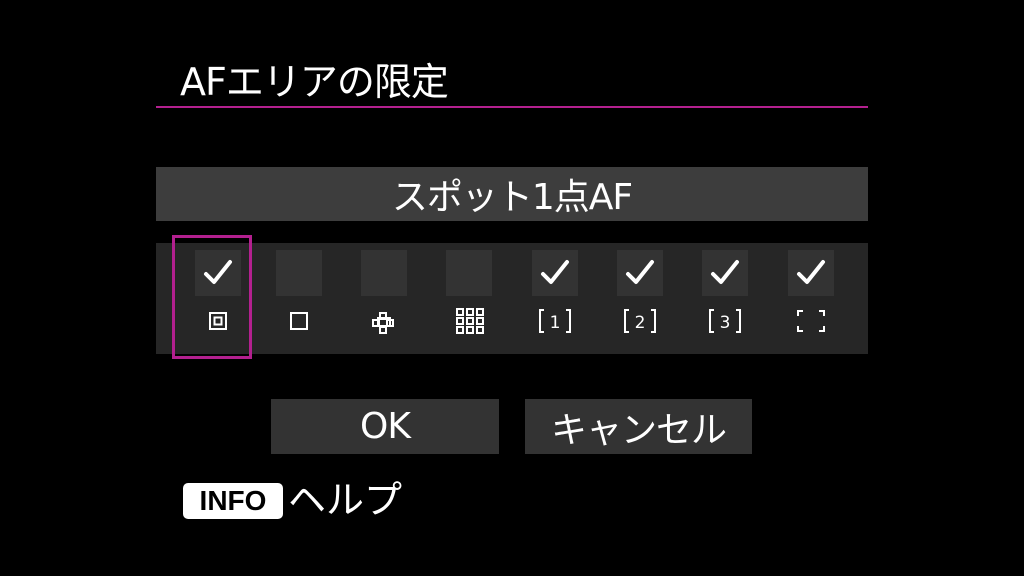  I want to click on svg-text: 1, so click(555, 323).